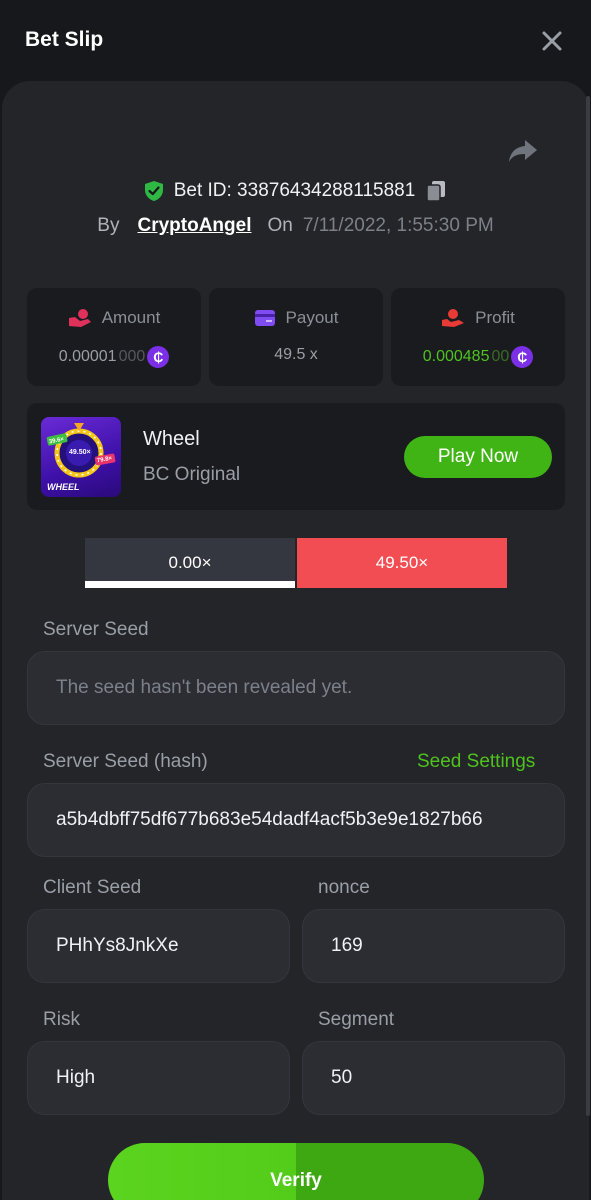 The width and height of the screenshot is (591, 1200). I want to click on seed-settings-link: Seed Settings, so click(476, 762).